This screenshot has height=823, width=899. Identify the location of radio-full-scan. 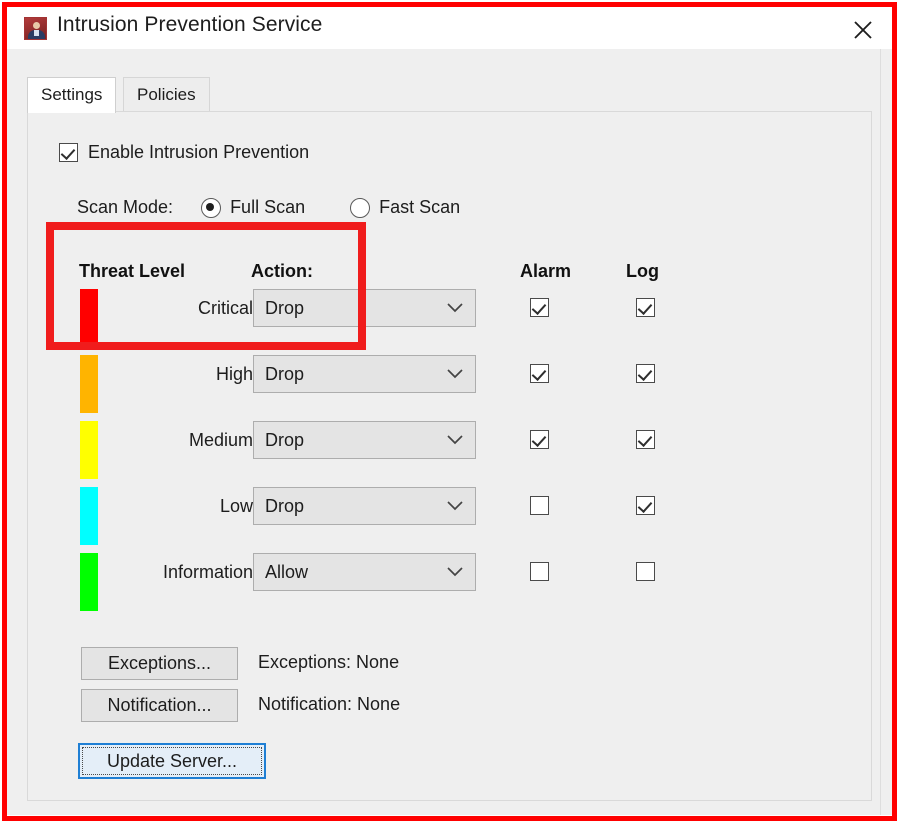
(211, 207).